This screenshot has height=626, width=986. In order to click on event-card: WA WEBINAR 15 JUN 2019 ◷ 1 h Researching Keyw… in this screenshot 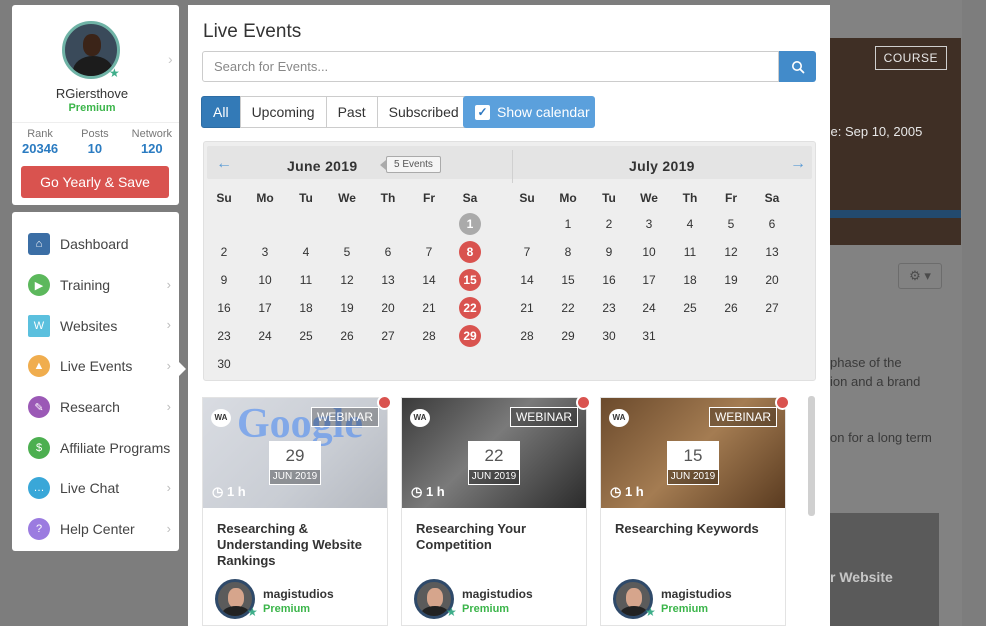, I will do `click(695, 510)`.